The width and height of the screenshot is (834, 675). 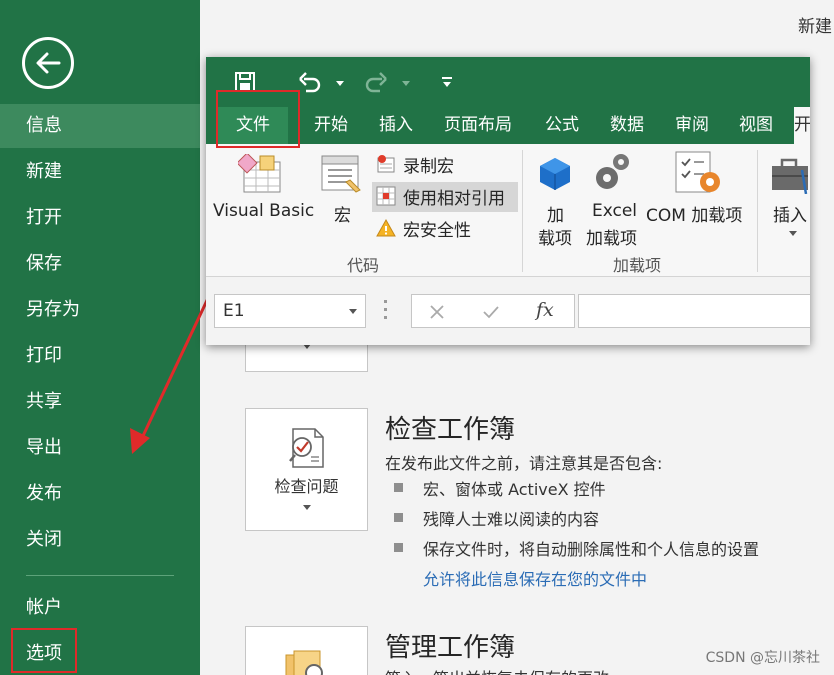 I want to click on nav-info: 信息, so click(x=100, y=126).